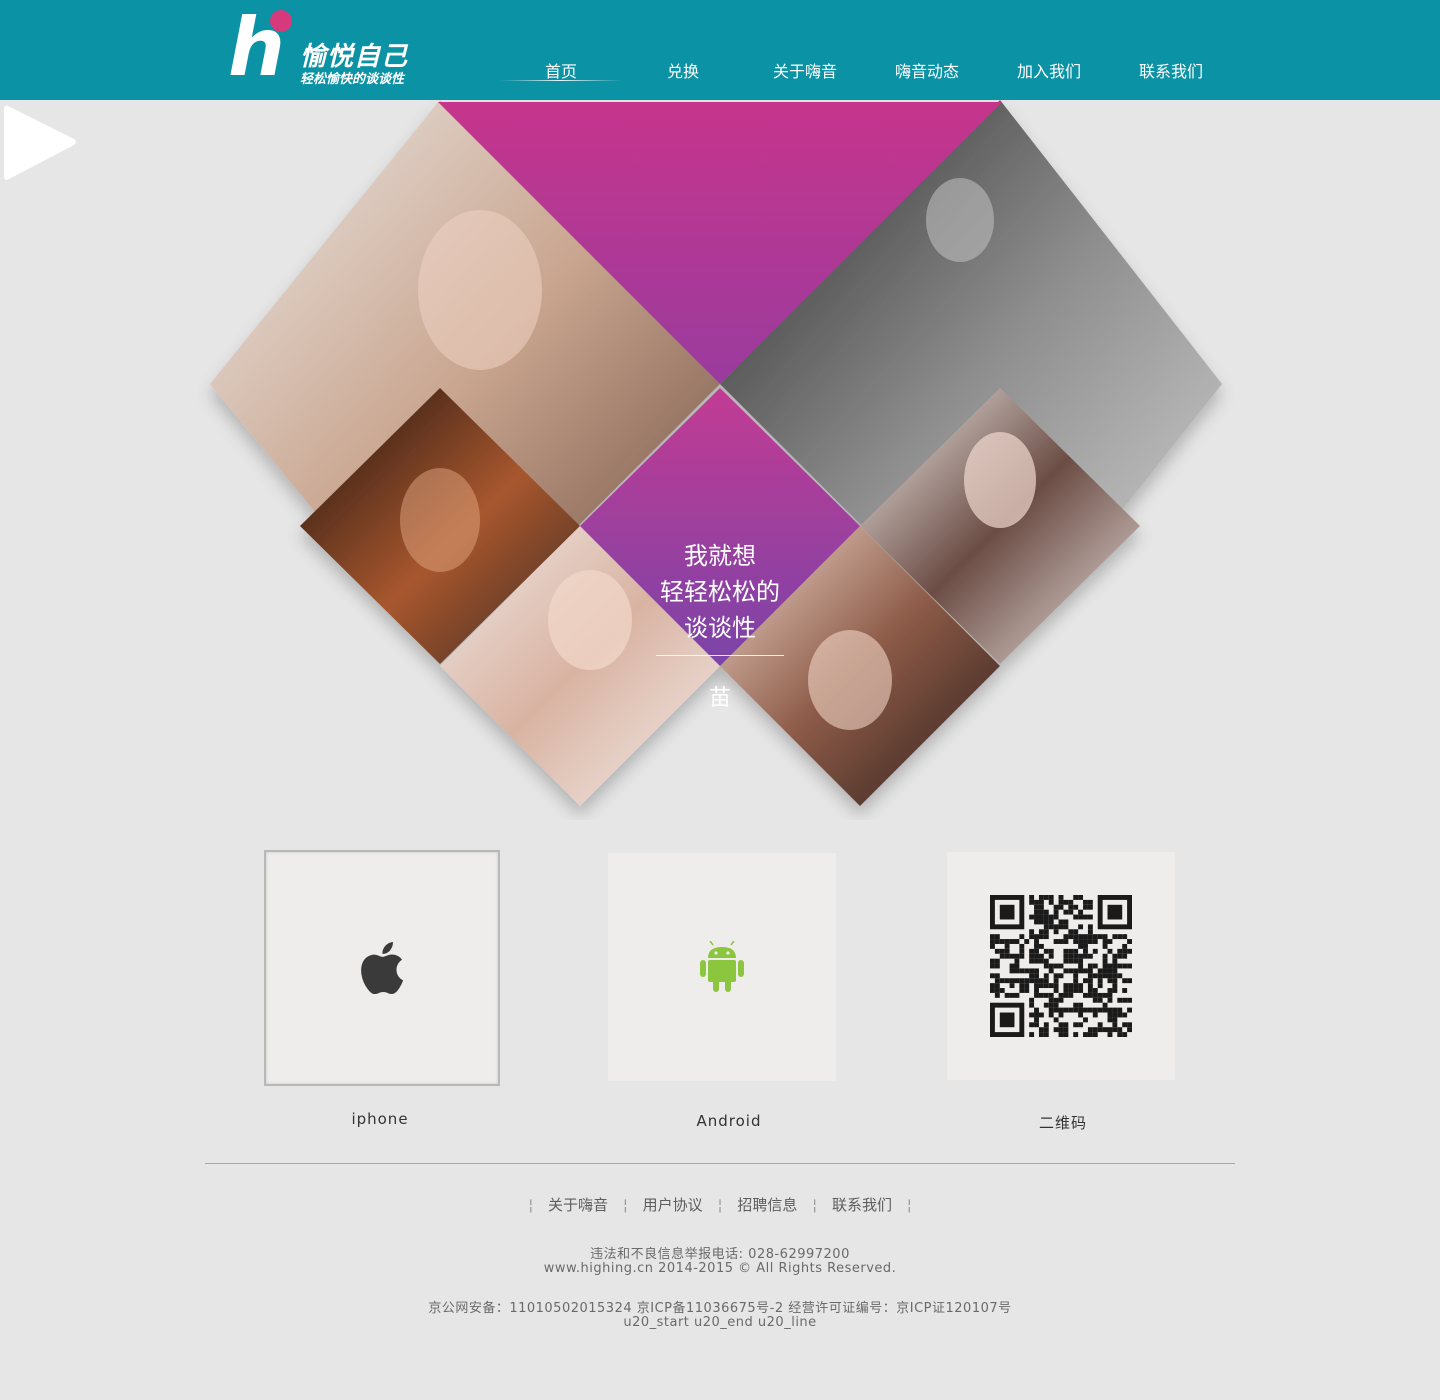  I want to click on slogan-author: 苗, so click(719, 698).